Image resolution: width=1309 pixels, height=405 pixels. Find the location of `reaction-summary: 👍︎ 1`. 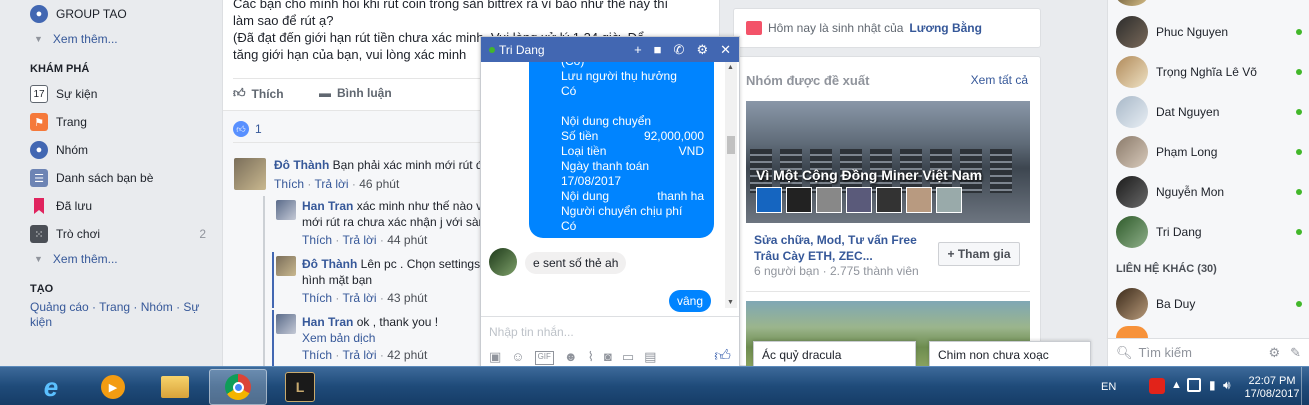

reaction-summary: 👍︎ 1 is located at coordinates (247, 129).